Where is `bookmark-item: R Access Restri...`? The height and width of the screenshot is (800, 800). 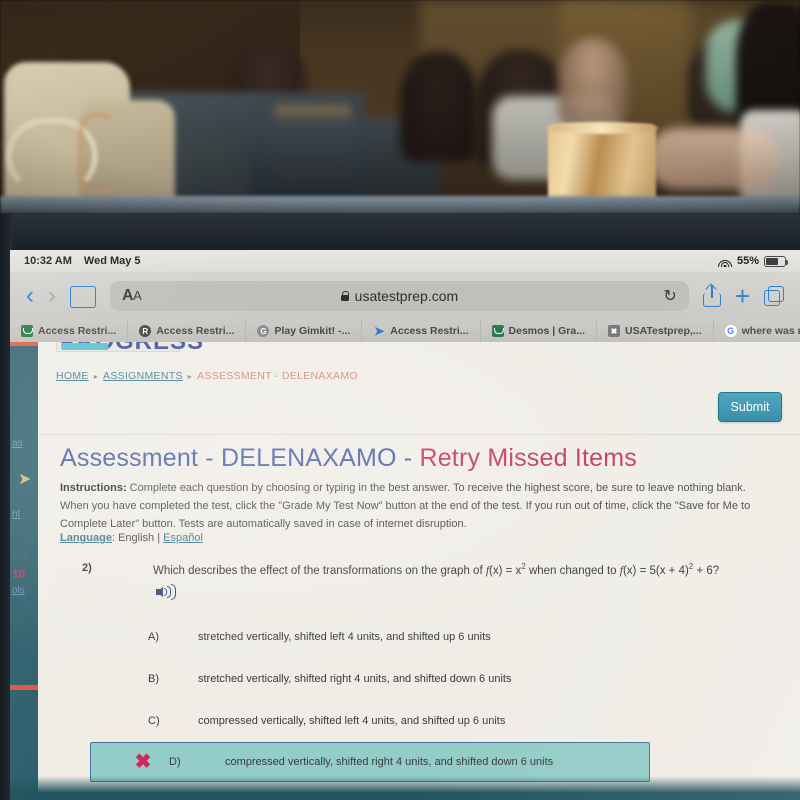
bookmark-item: R Access Restri... is located at coordinates (187, 331).